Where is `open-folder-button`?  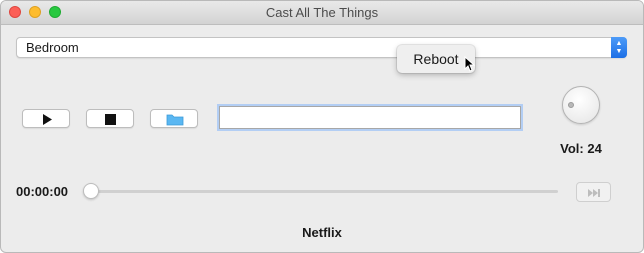
open-folder-button is located at coordinates (174, 118).